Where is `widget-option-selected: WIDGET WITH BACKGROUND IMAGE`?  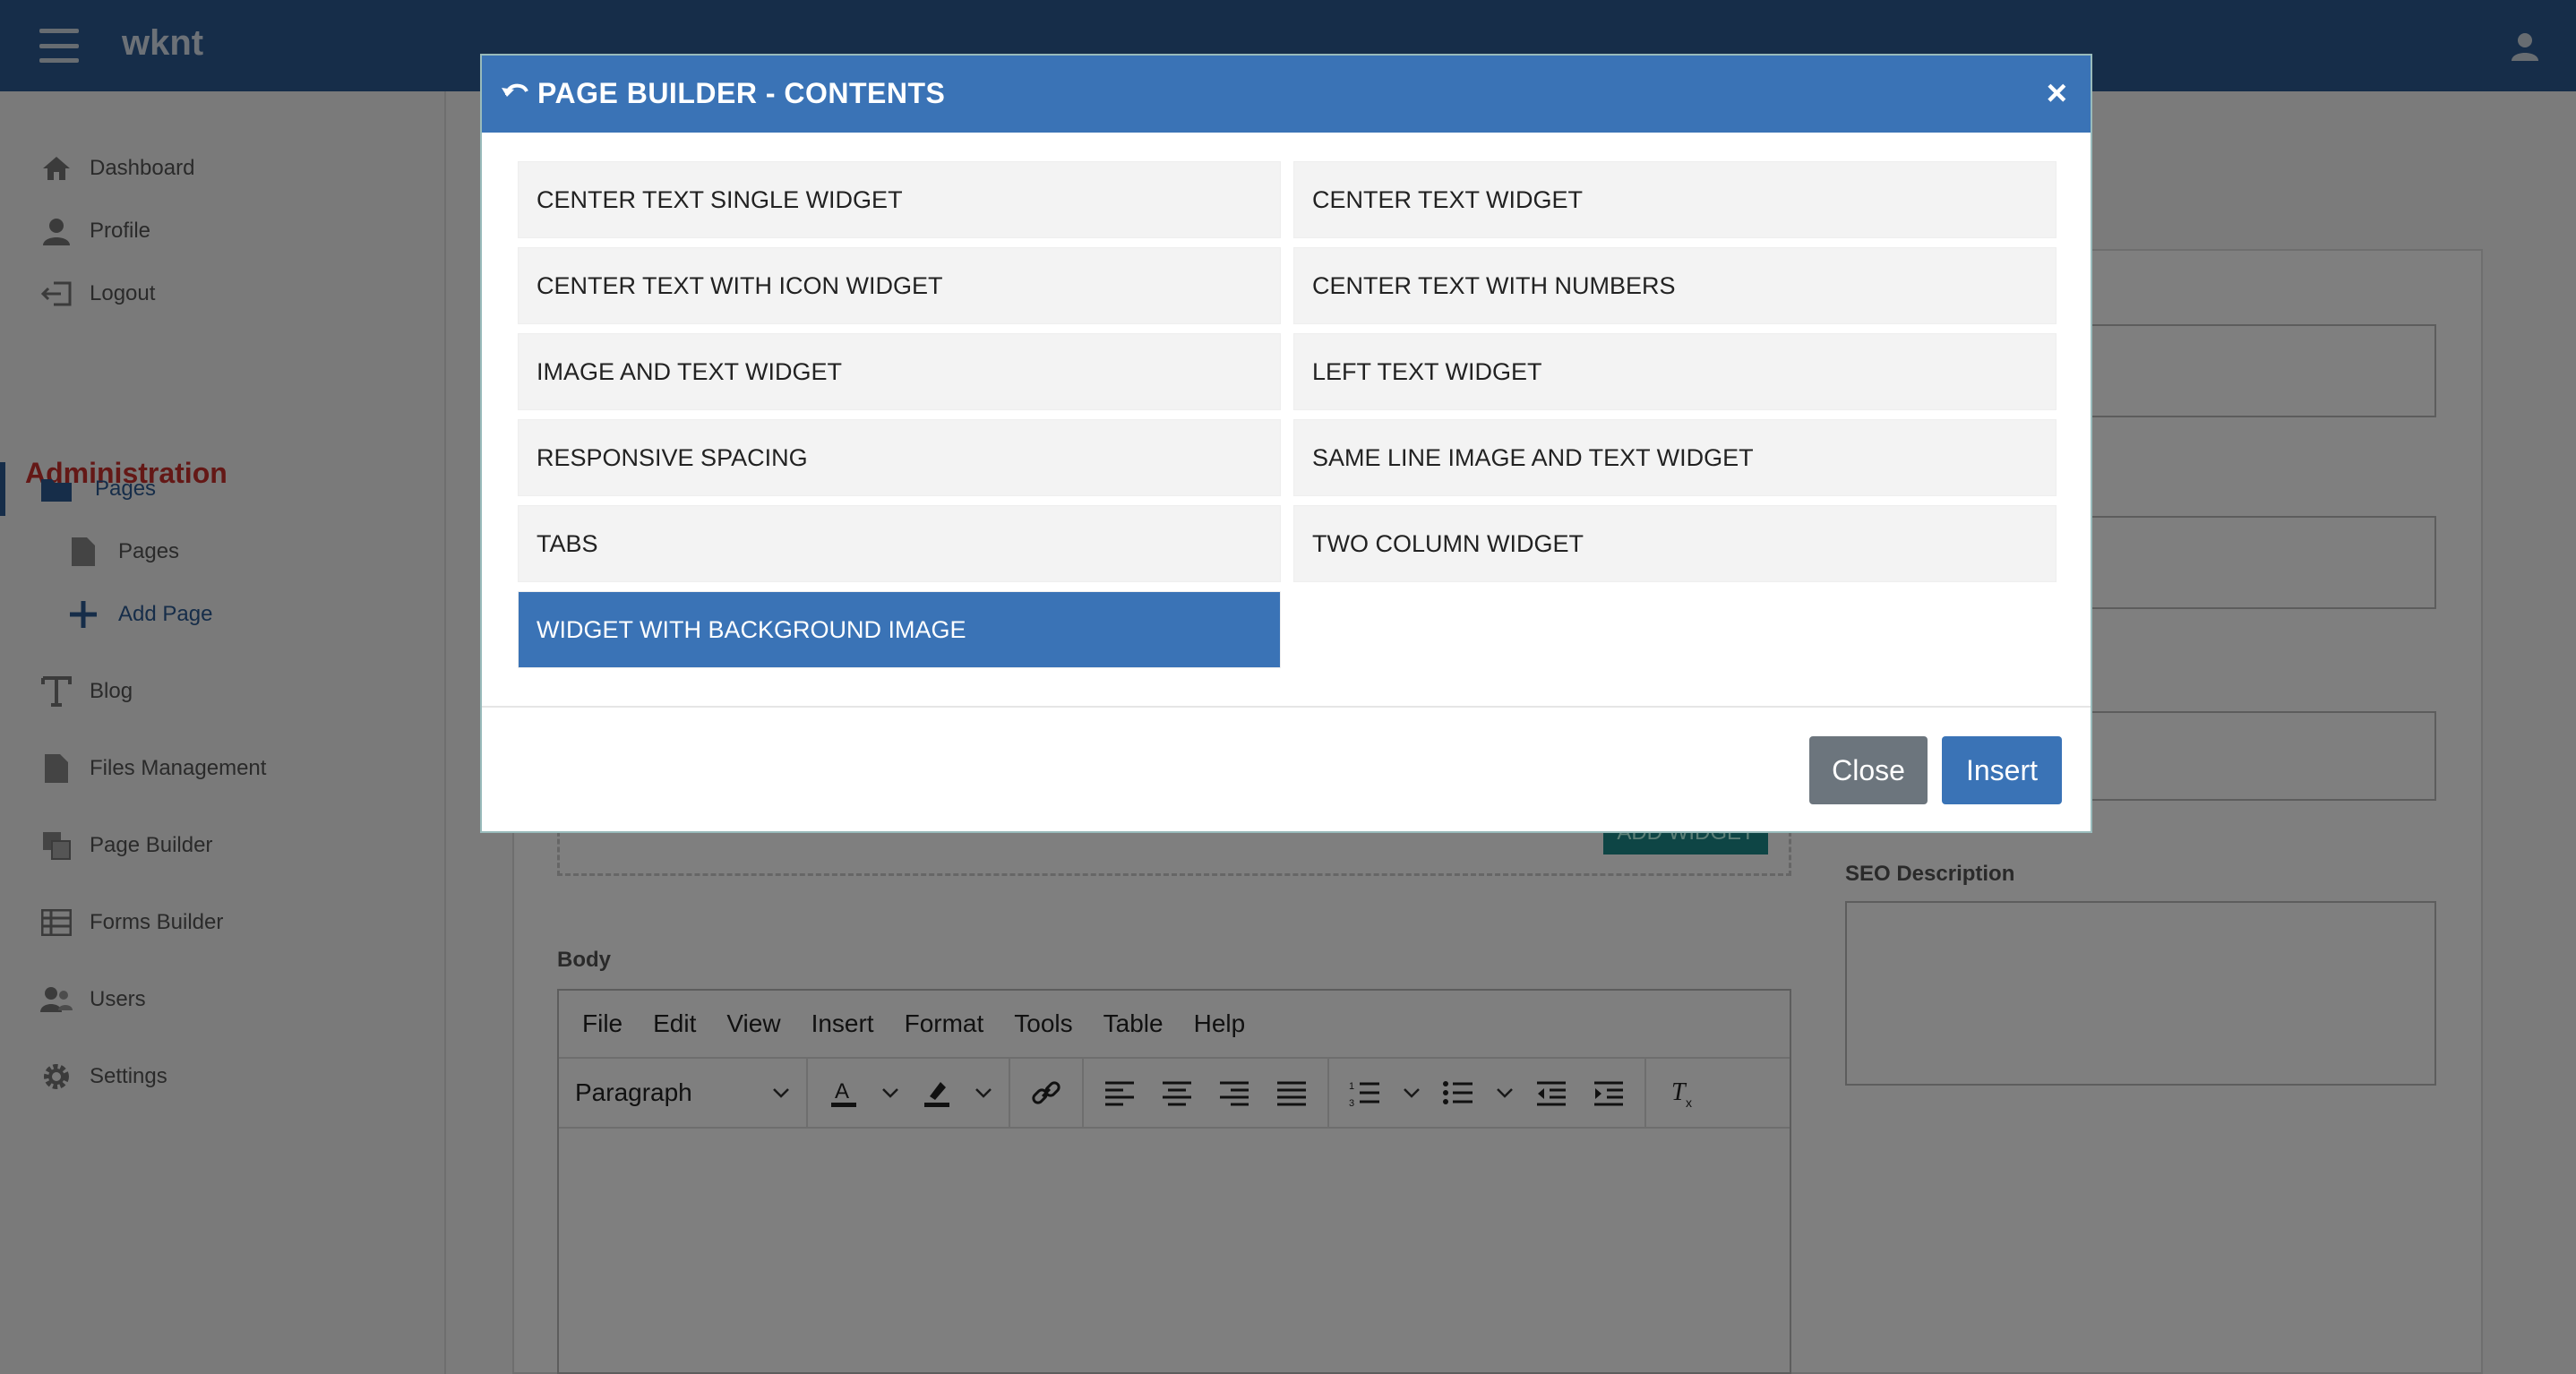
widget-option-selected: WIDGET WITH BACKGROUND IMAGE is located at coordinates (899, 629).